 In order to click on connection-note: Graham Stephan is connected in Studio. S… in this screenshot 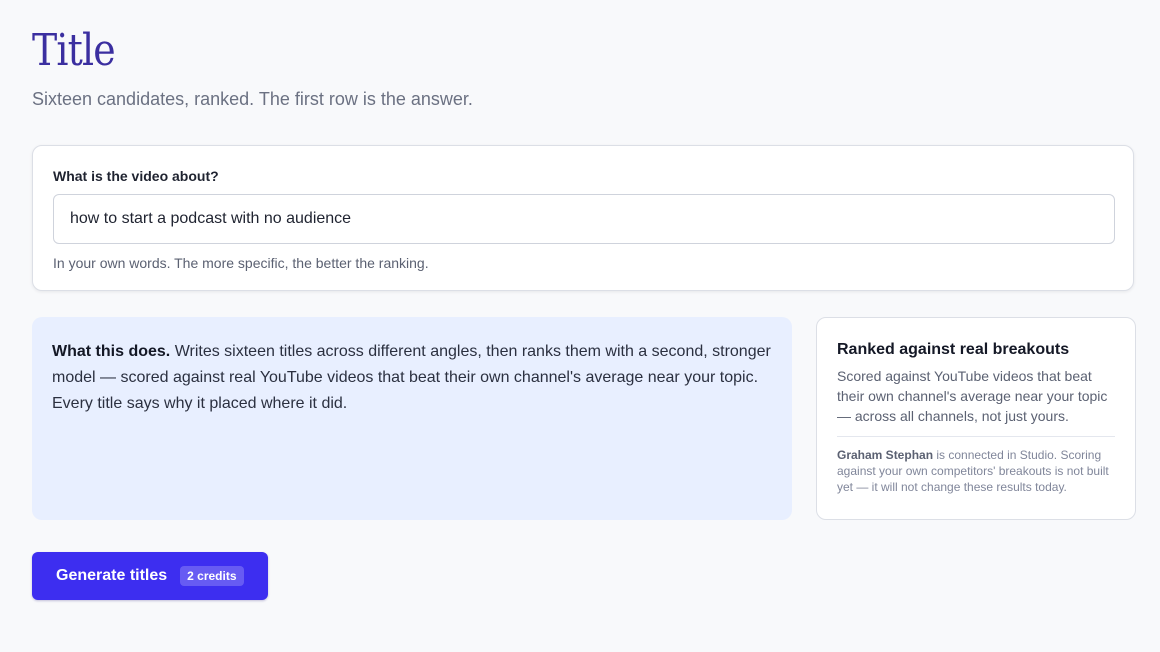, I will do `click(976, 471)`.